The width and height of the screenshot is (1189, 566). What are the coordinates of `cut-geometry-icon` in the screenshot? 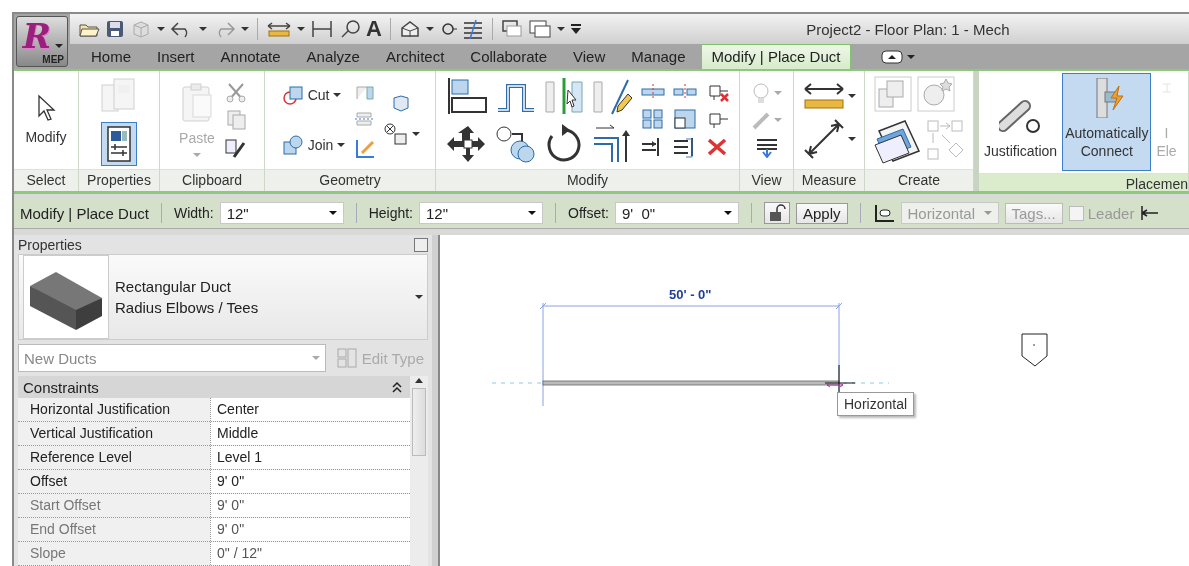 It's located at (292, 95).